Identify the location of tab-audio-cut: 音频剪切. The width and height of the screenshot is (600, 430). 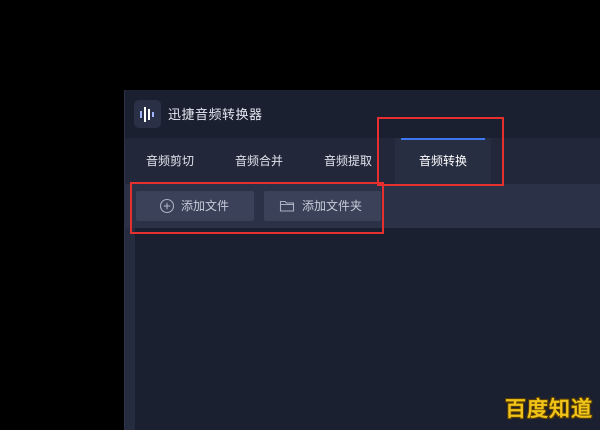
(170, 161).